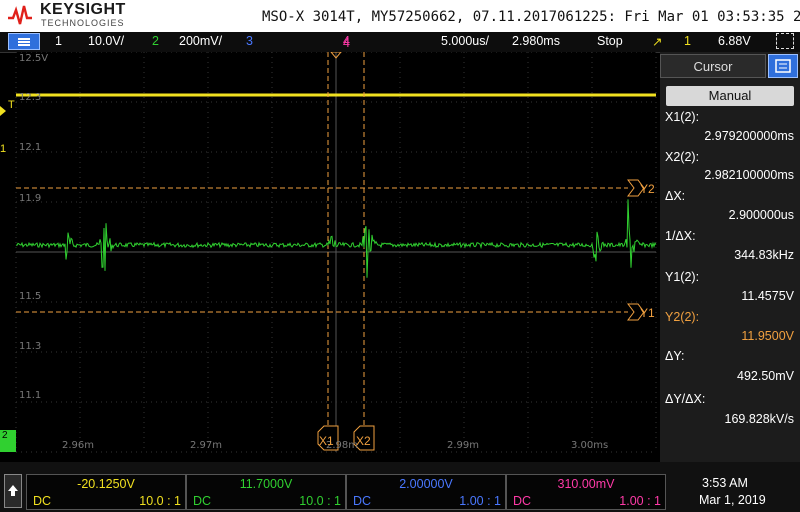 Image resolution: width=800 pixels, height=512 pixels. Describe the element at coordinates (480, 501) in the screenshot. I see `ch3-probe-ratio: 1.00 : 1` at that location.